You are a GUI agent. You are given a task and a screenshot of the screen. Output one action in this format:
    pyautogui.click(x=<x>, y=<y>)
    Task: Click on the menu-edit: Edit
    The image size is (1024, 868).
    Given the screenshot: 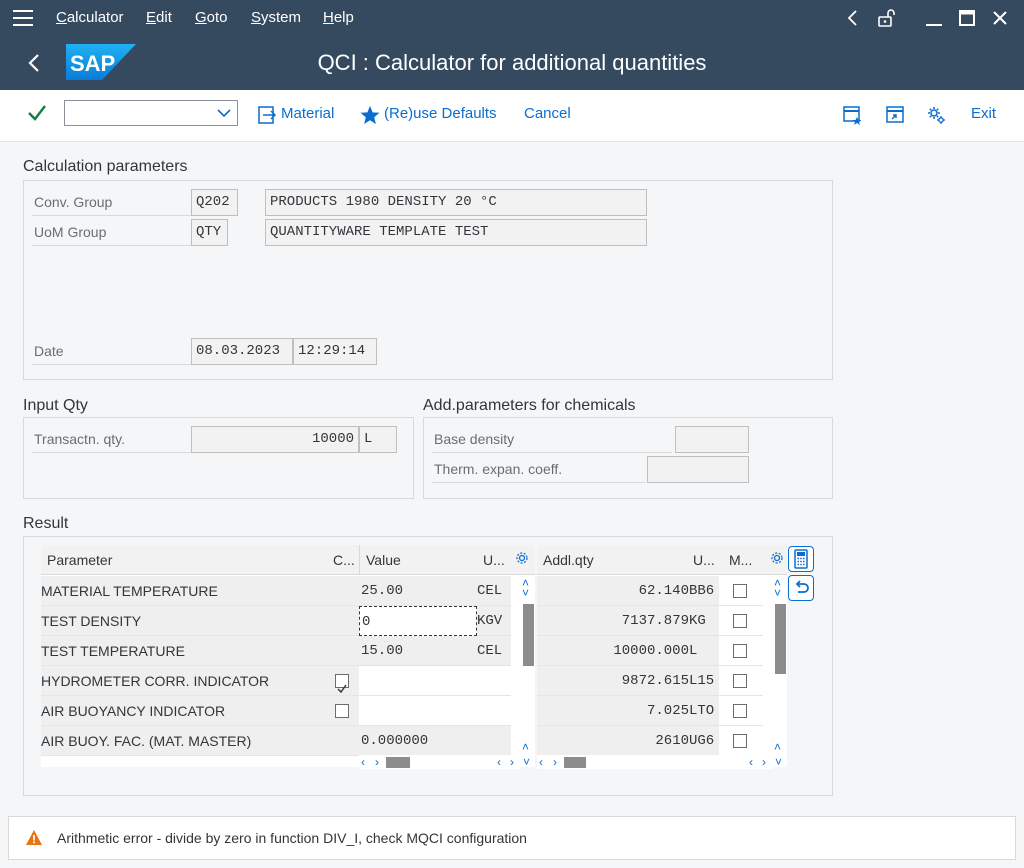 What is the action you would take?
    pyautogui.click(x=159, y=17)
    